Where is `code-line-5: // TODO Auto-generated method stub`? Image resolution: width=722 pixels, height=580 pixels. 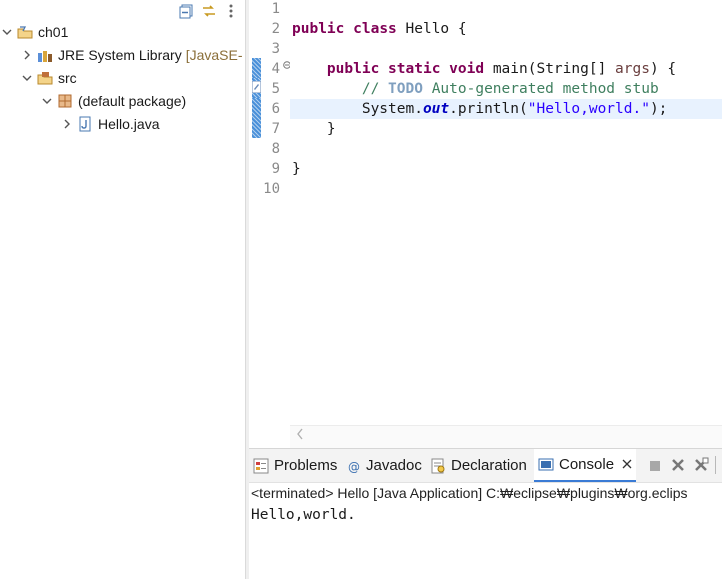 code-line-5: // TODO Auto-generated method stub is located at coordinates (506, 89).